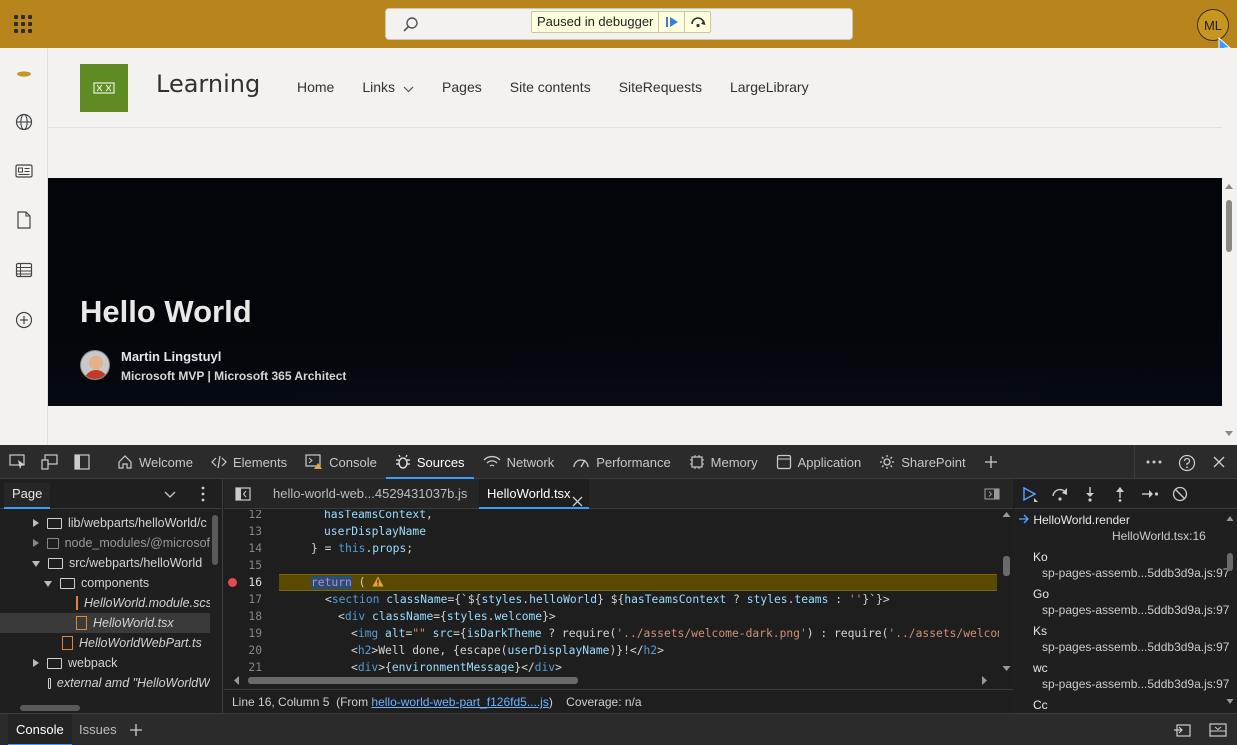 Image resolution: width=1237 pixels, height=745 pixels. I want to click on help-icon, so click(1187, 463).